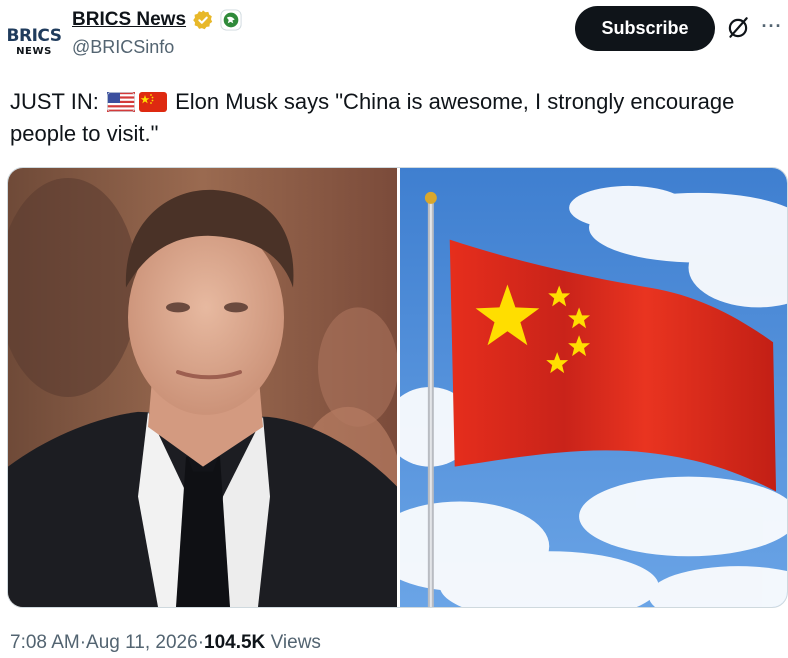 The width and height of the screenshot is (788, 658). I want to click on tweet-text-prefix: JUST IN:, so click(54, 101).